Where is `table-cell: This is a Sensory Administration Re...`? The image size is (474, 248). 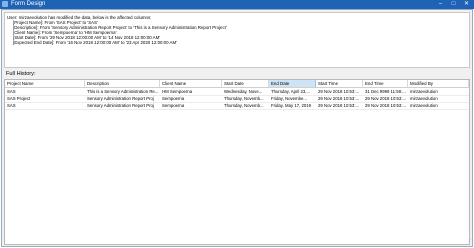 table-cell: This is a Sensory Administration Re... is located at coordinates (122, 91).